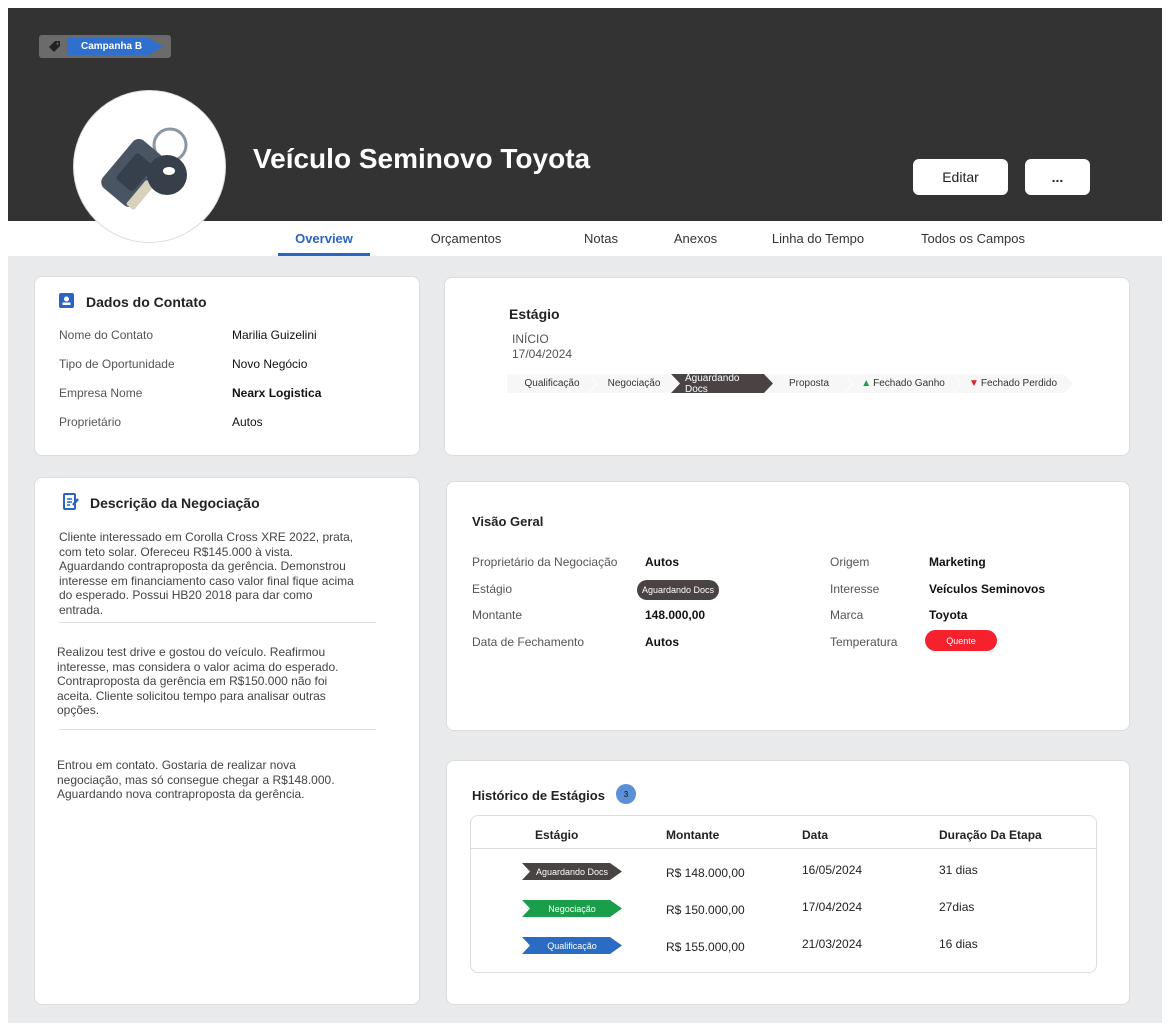  What do you see at coordinates (990, 835) in the screenshot?
I see `column-header: Duração Da Etapa` at bounding box center [990, 835].